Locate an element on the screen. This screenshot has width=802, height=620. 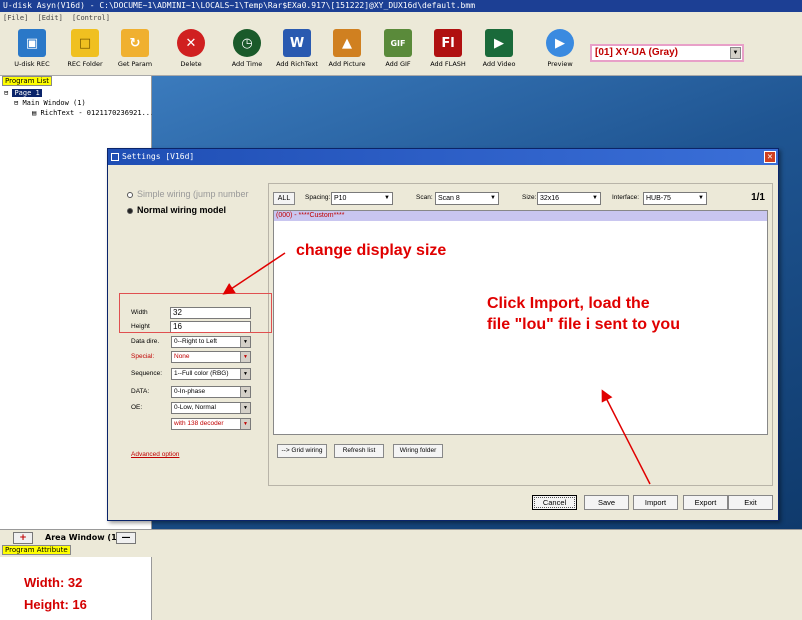
add-richtext-button: W Add RichText is located at coordinates (297, 52).